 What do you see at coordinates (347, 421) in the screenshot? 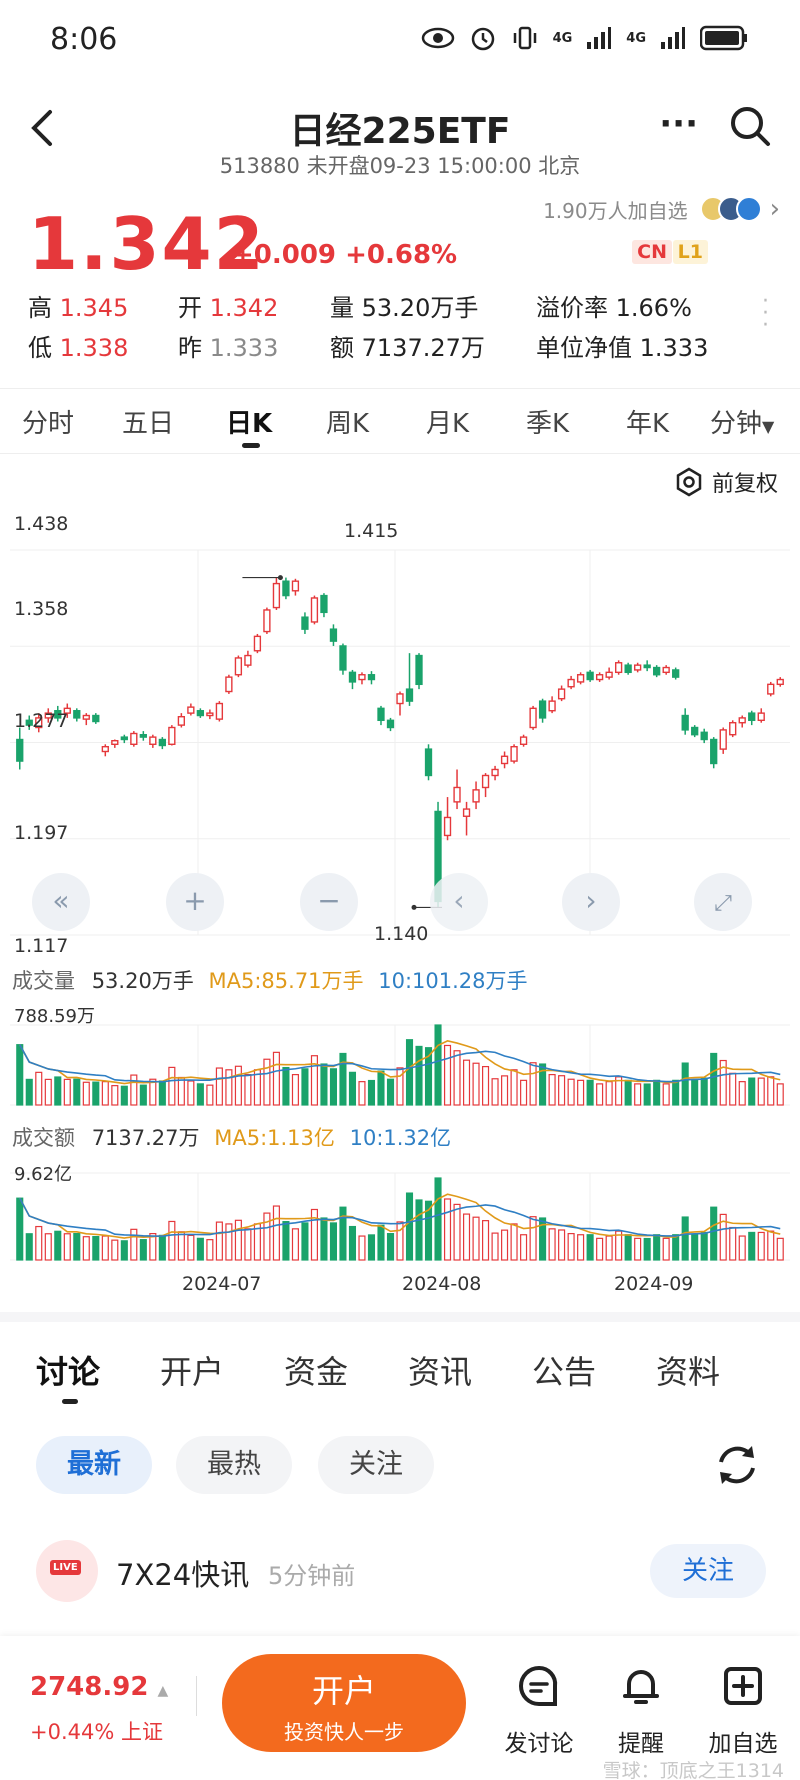
I see `tab-weekly-k: 周K` at bounding box center [347, 421].